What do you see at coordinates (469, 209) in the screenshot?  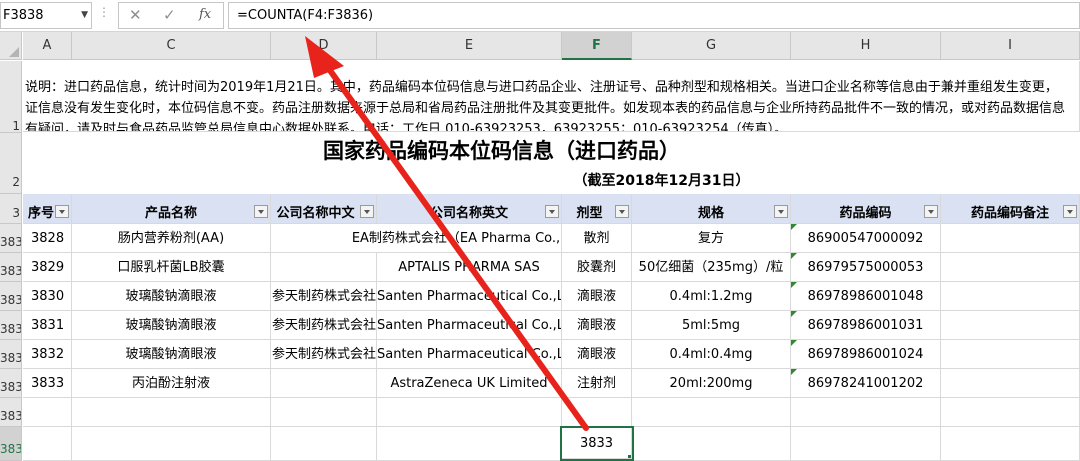 I see `header-cell-company-en: 公司名称英文` at bounding box center [469, 209].